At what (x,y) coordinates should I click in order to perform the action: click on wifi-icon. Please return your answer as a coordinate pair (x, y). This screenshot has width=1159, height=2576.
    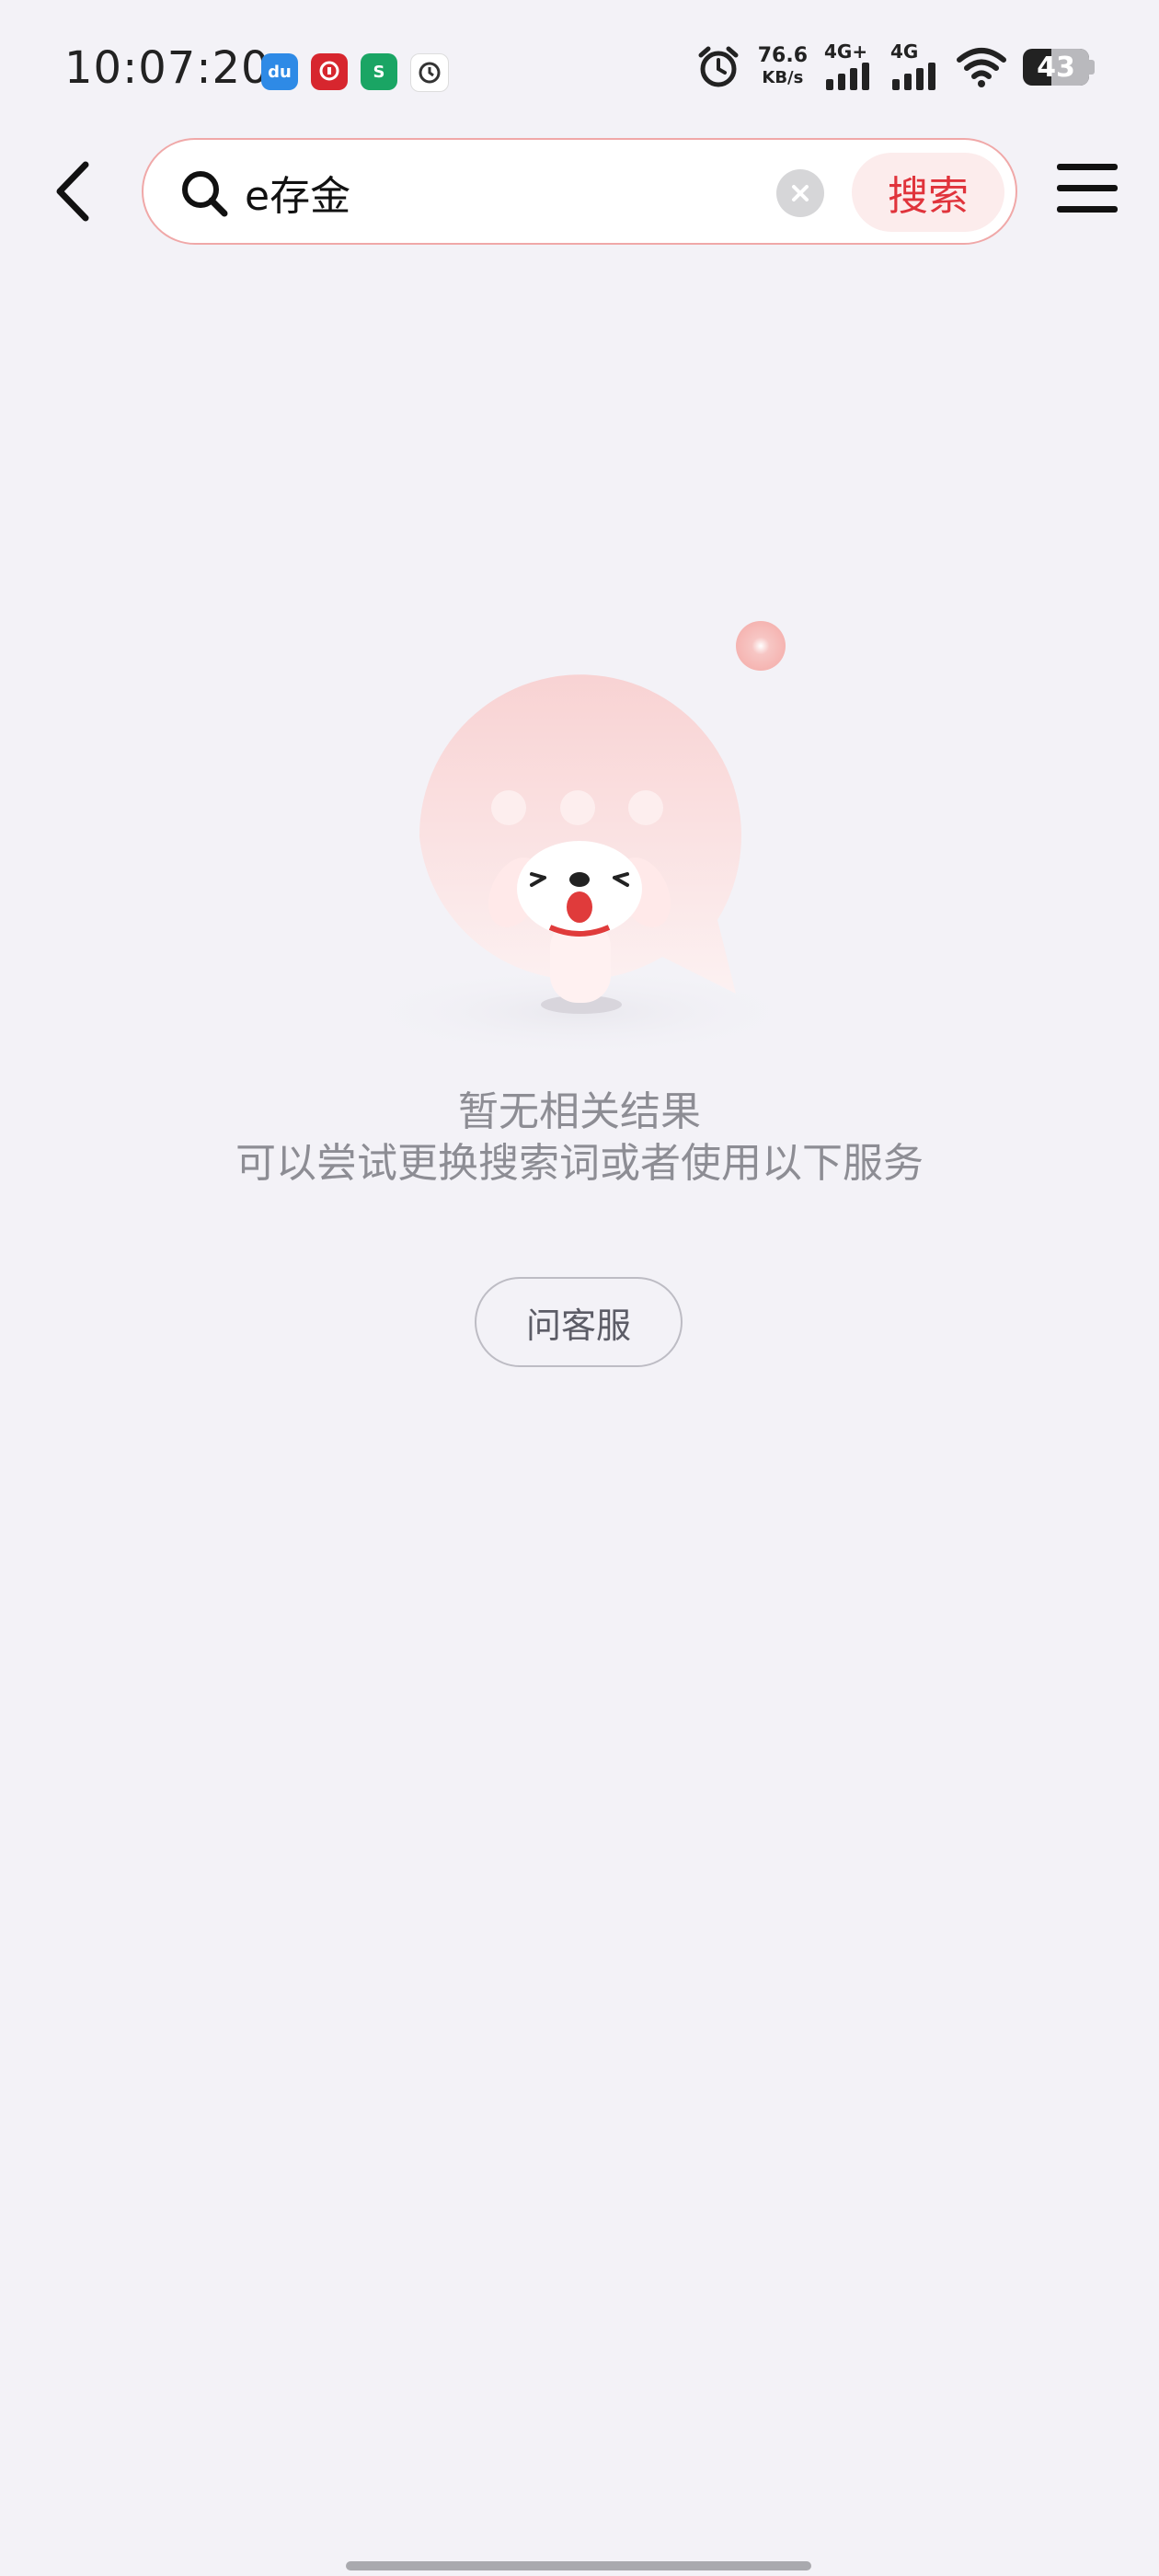
    Looking at the image, I should click on (981, 67).